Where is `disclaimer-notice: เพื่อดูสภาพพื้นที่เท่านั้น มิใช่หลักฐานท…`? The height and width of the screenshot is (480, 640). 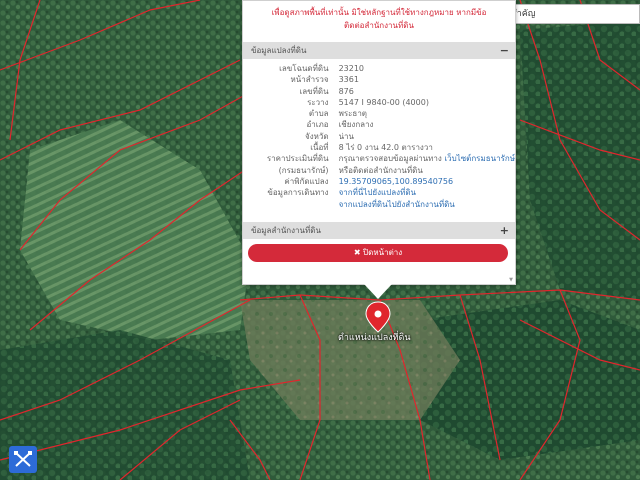 disclaimer-notice: เพื่อดูสภาพพื้นที่เท่านั้น มิใช่หลักฐานท… is located at coordinates (379, 19).